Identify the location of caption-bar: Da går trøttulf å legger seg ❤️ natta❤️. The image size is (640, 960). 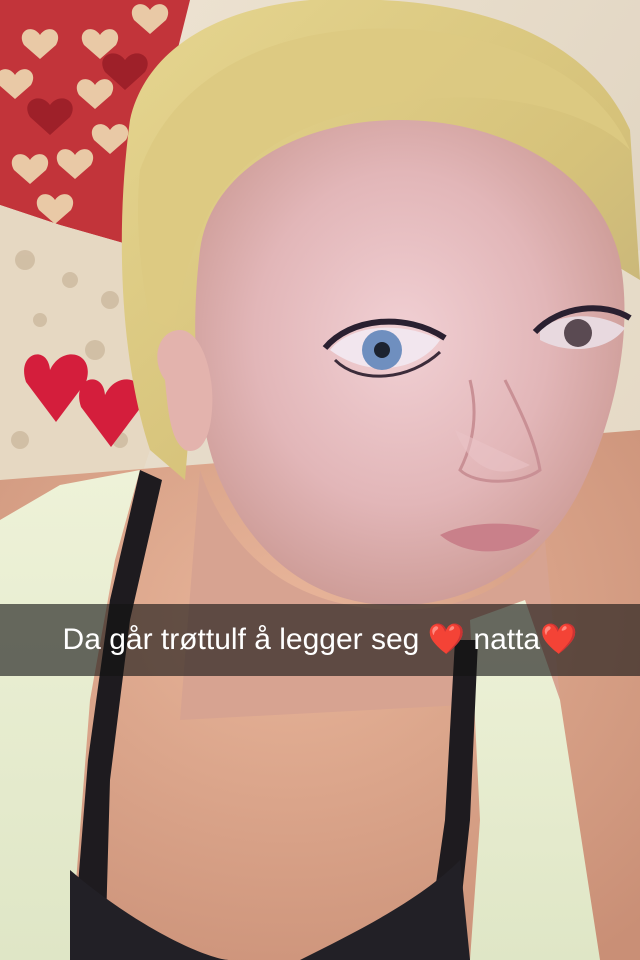
(320, 640).